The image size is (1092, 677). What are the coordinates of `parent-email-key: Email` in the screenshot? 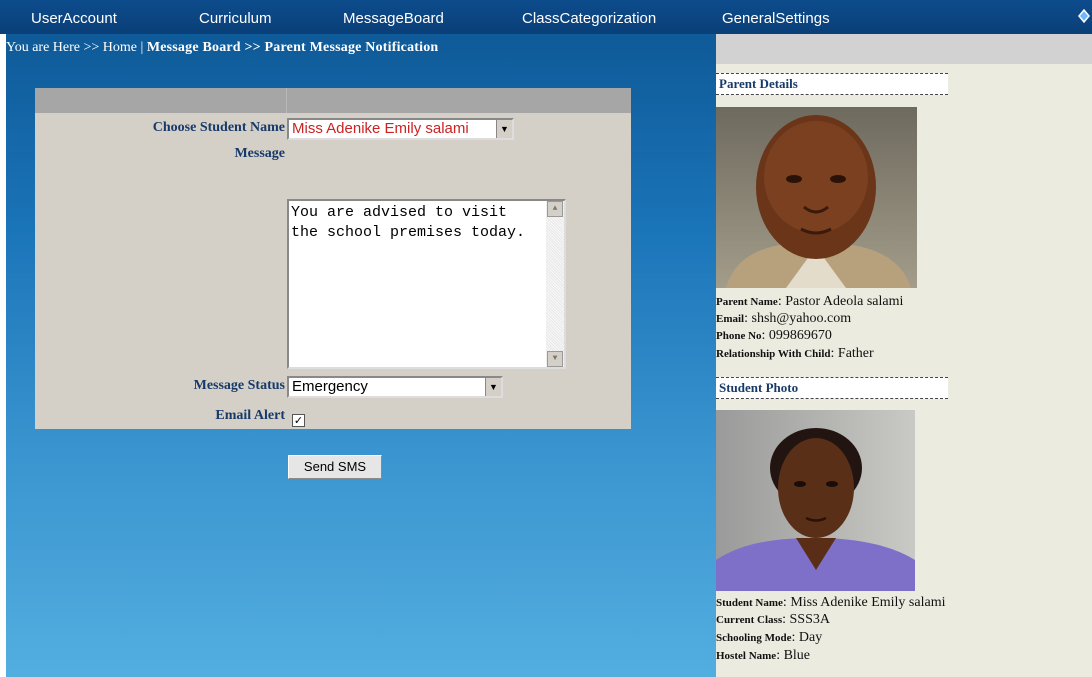 It's located at (730, 319).